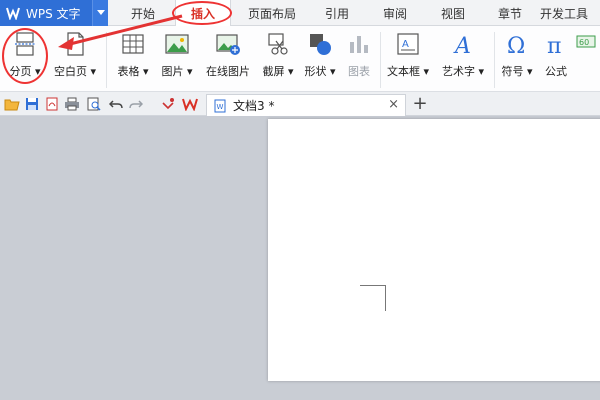 The width and height of the screenshot is (600, 400). What do you see at coordinates (13, 13) in the screenshot?
I see `wps-logo-icon` at bounding box center [13, 13].